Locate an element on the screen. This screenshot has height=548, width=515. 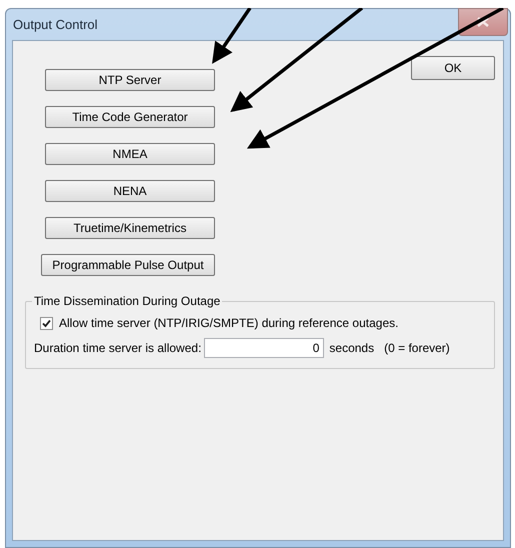
option-button: Programmable Pulse Output is located at coordinates (128, 265).